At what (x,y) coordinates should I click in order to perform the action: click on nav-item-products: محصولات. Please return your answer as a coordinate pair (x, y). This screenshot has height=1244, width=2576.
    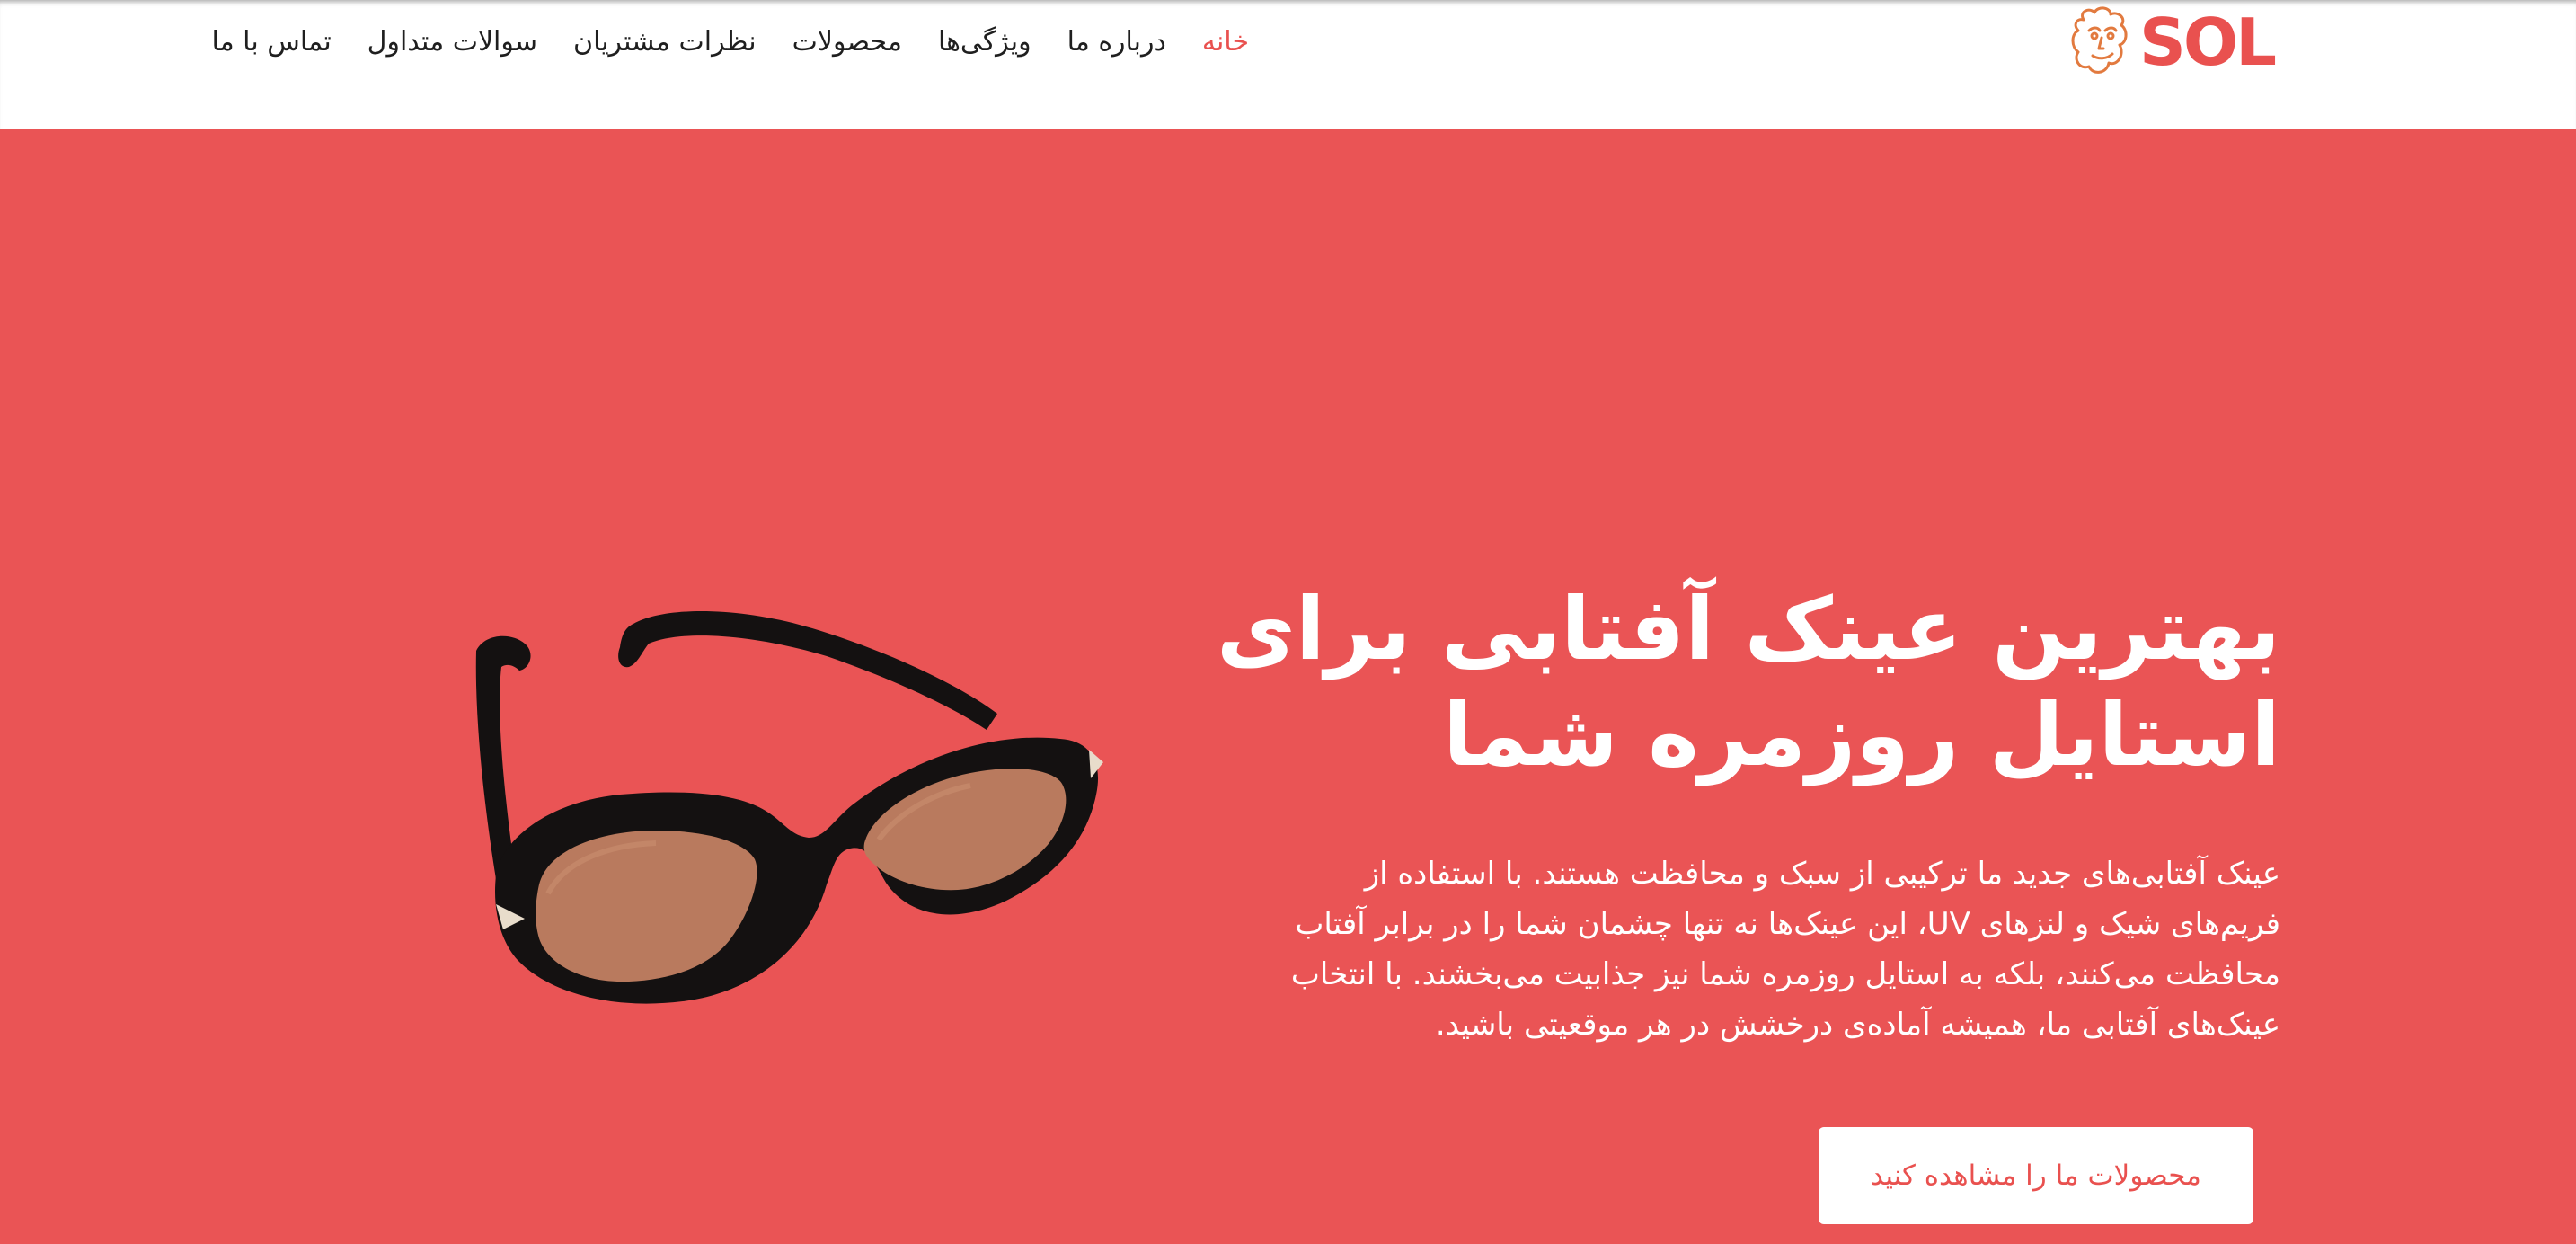
    Looking at the image, I should click on (847, 42).